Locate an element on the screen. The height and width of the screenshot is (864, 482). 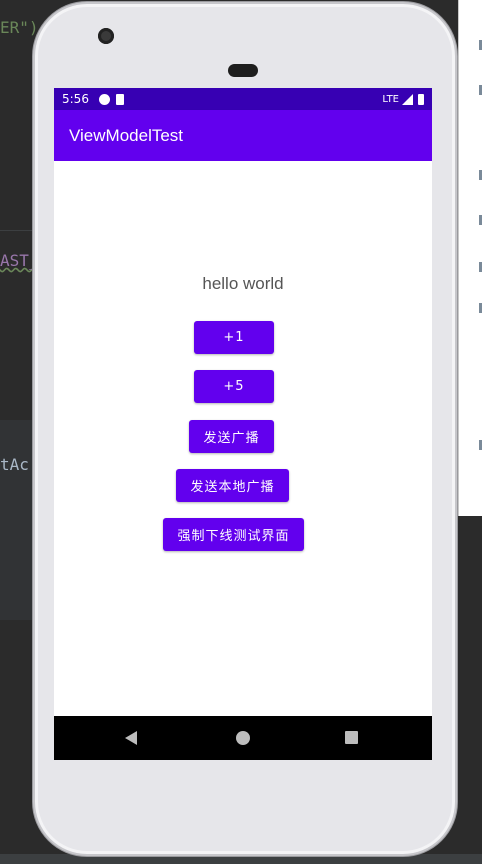
back-icon is located at coordinates (131, 738).